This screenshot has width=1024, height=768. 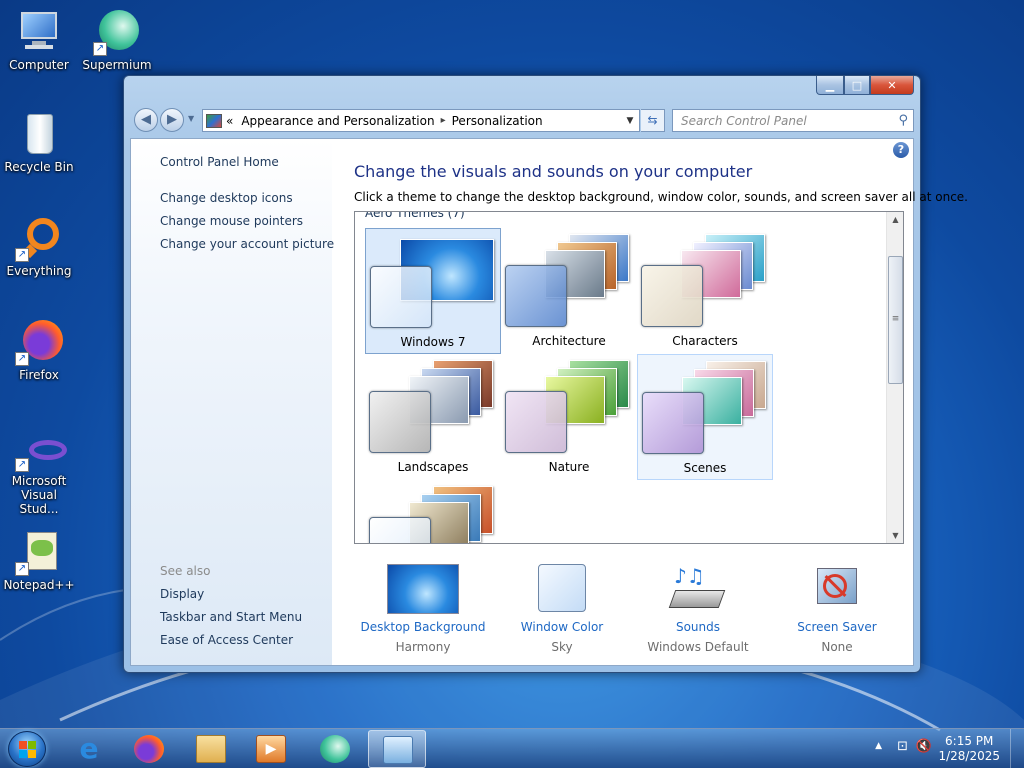 What do you see at coordinates (878, 746) in the screenshot?
I see `show-hidden-icons-icon: ▲` at bounding box center [878, 746].